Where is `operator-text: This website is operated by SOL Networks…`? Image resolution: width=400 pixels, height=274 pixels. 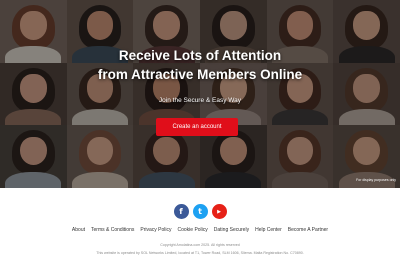 operator-text: This website is operated by SOL Networks… is located at coordinates (200, 253).